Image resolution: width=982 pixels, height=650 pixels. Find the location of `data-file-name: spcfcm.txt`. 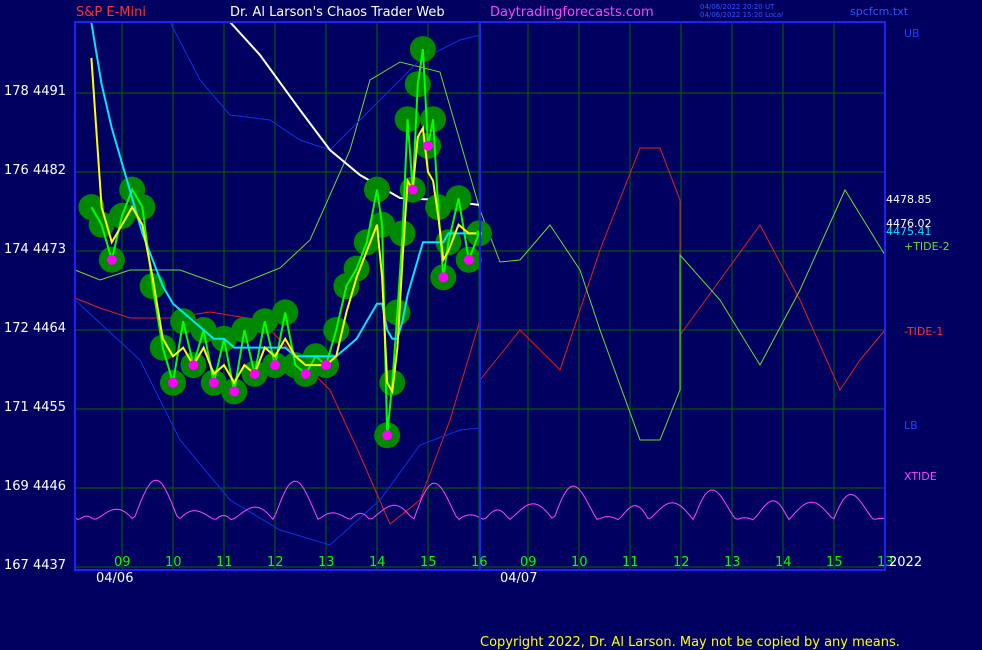

data-file-name: spcfcm.txt is located at coordinates (879, 11).